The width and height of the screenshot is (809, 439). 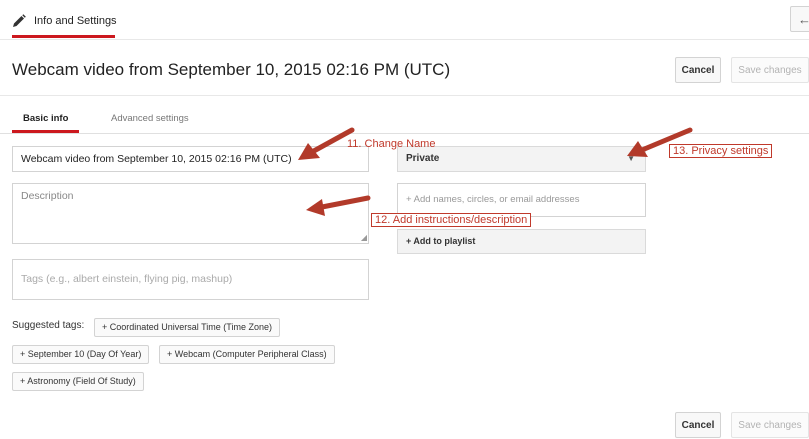 What do you see at coordinates (19, 20) in the screenshot?
I see `pencil-icon` at bounding box center [19, 20].